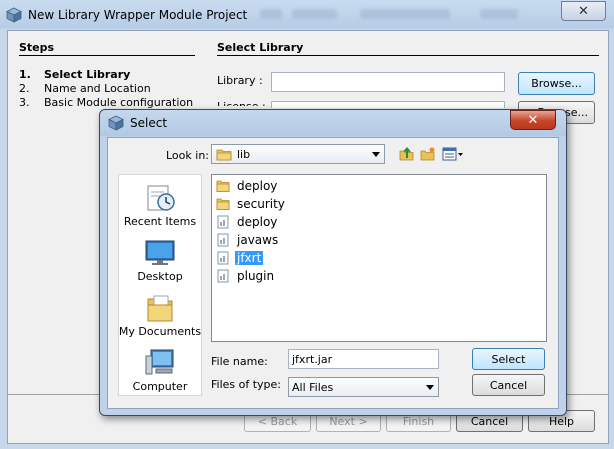 The width and height of the screenshot is (614, 449). I want to click on look-in-dropdown: lib, so click(298, 154).